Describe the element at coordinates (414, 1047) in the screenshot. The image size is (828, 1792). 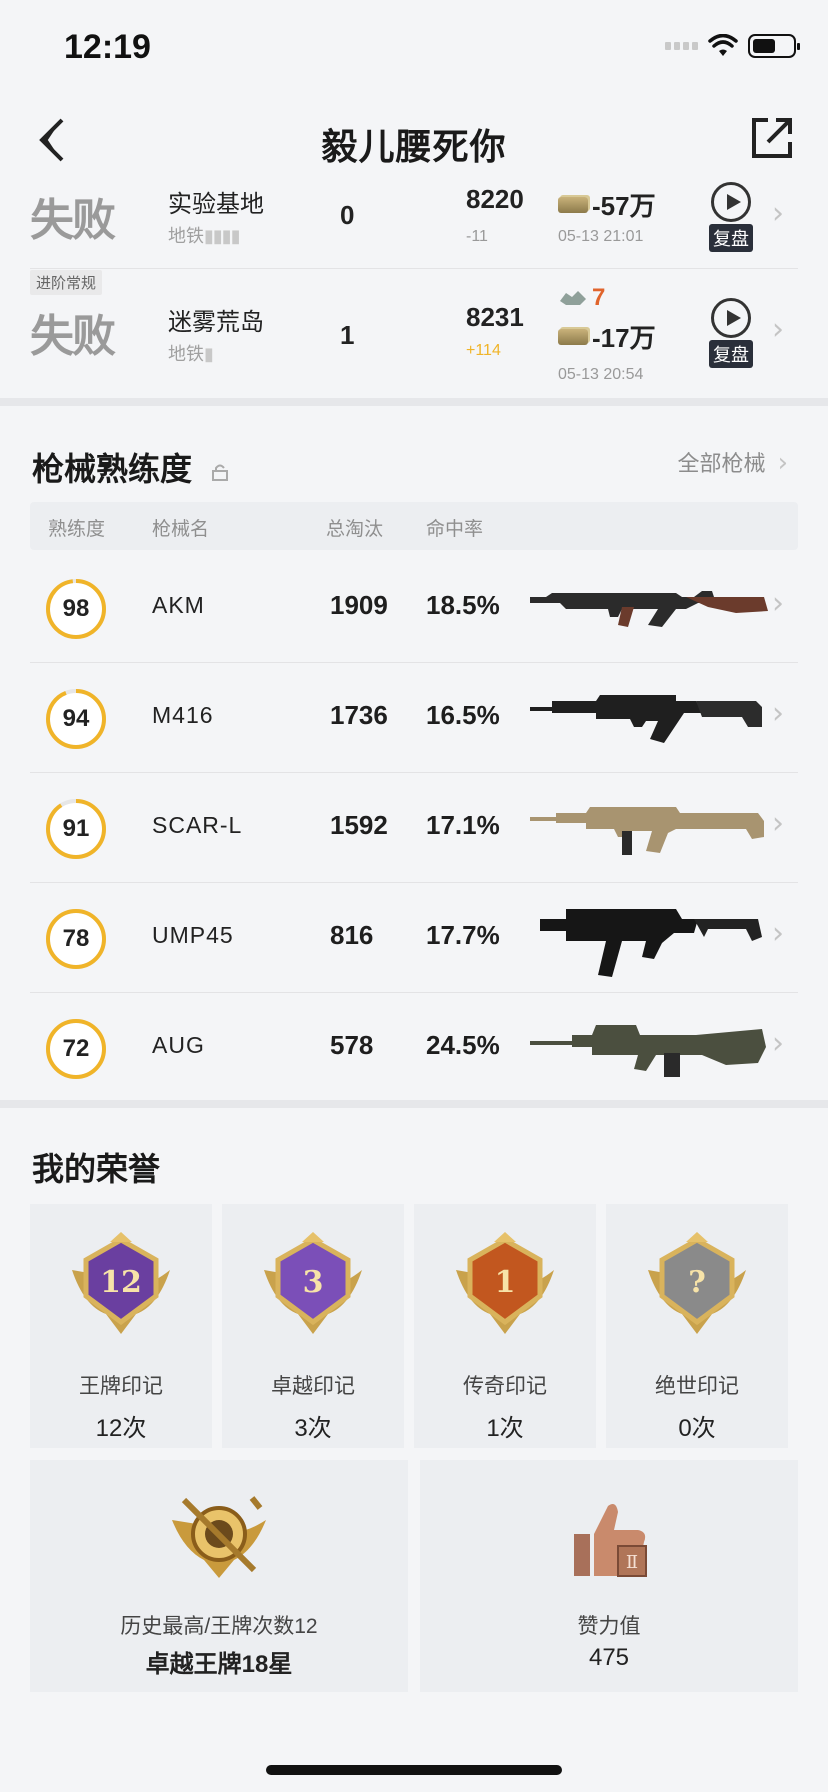
I see `weapon-row: 72 AUG 578 24.5% ›` at that location.